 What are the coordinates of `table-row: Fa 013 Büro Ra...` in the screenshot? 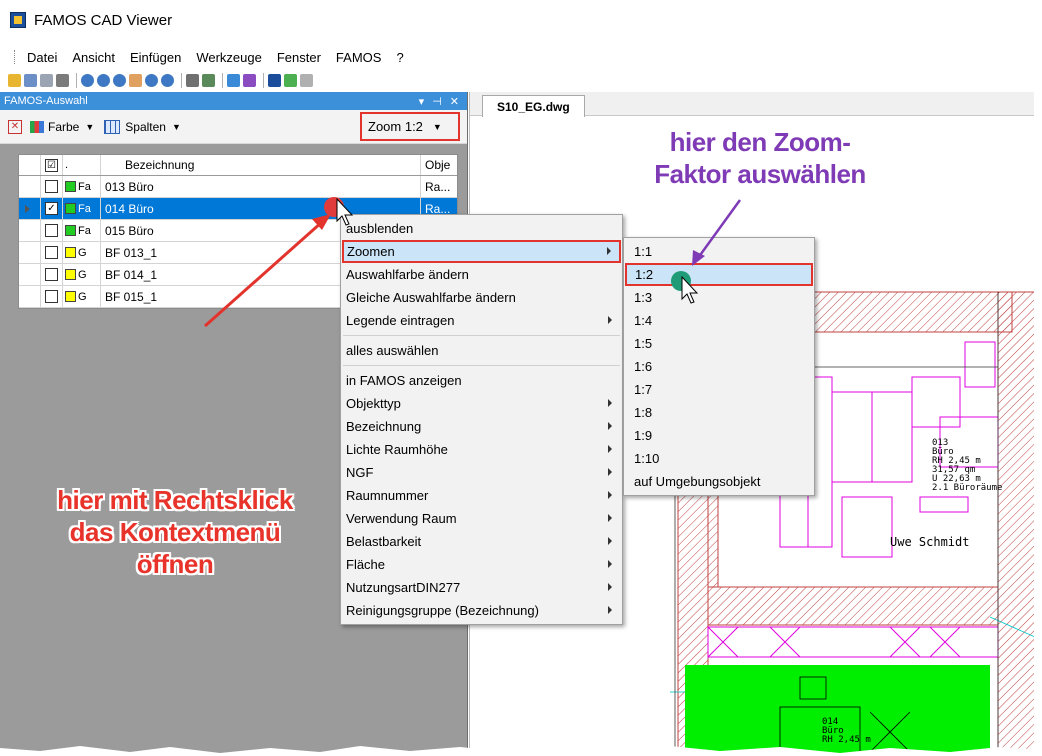 It's located at (238, 187).